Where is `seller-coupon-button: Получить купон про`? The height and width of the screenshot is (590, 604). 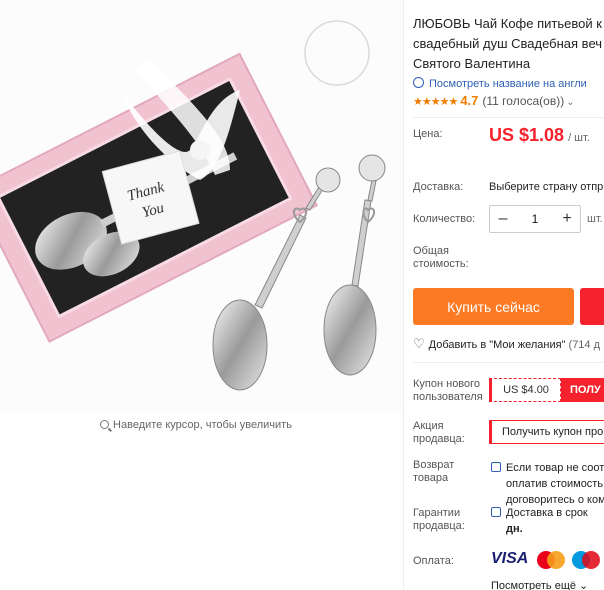
seller-coupon-button: Получить купон про is located at coordinates (546, 432).